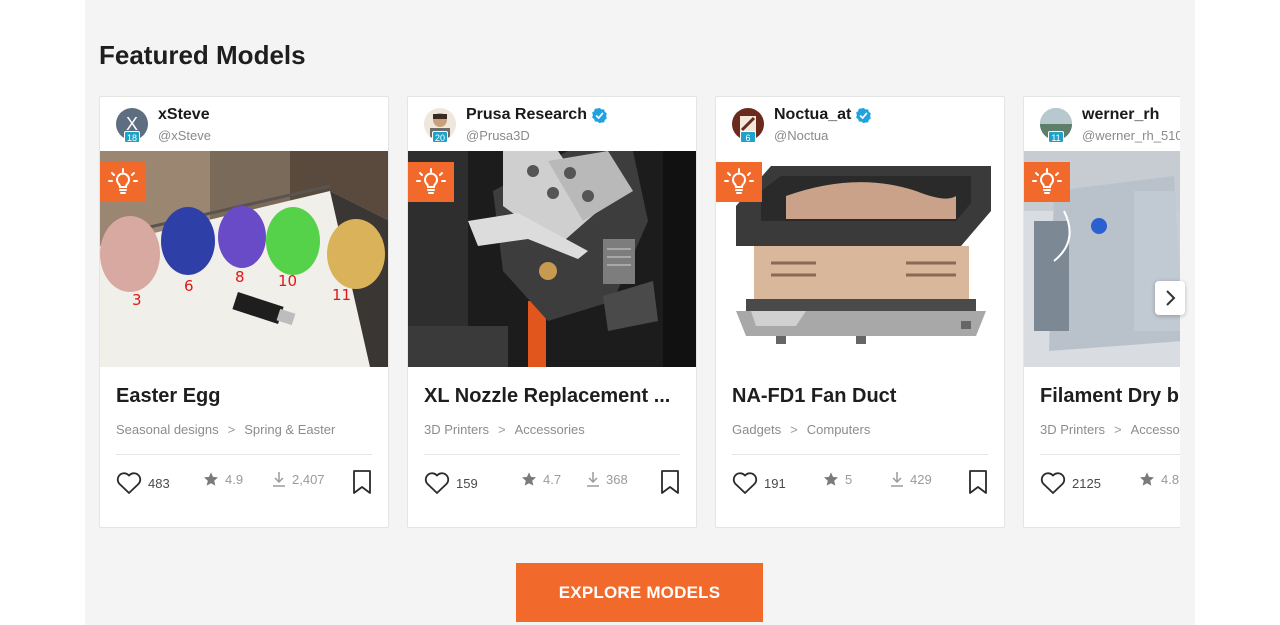  What do you see at coordinates (617, 479) in the screenshot?
I see `download-count: 368` at bounding box center [617, 479].